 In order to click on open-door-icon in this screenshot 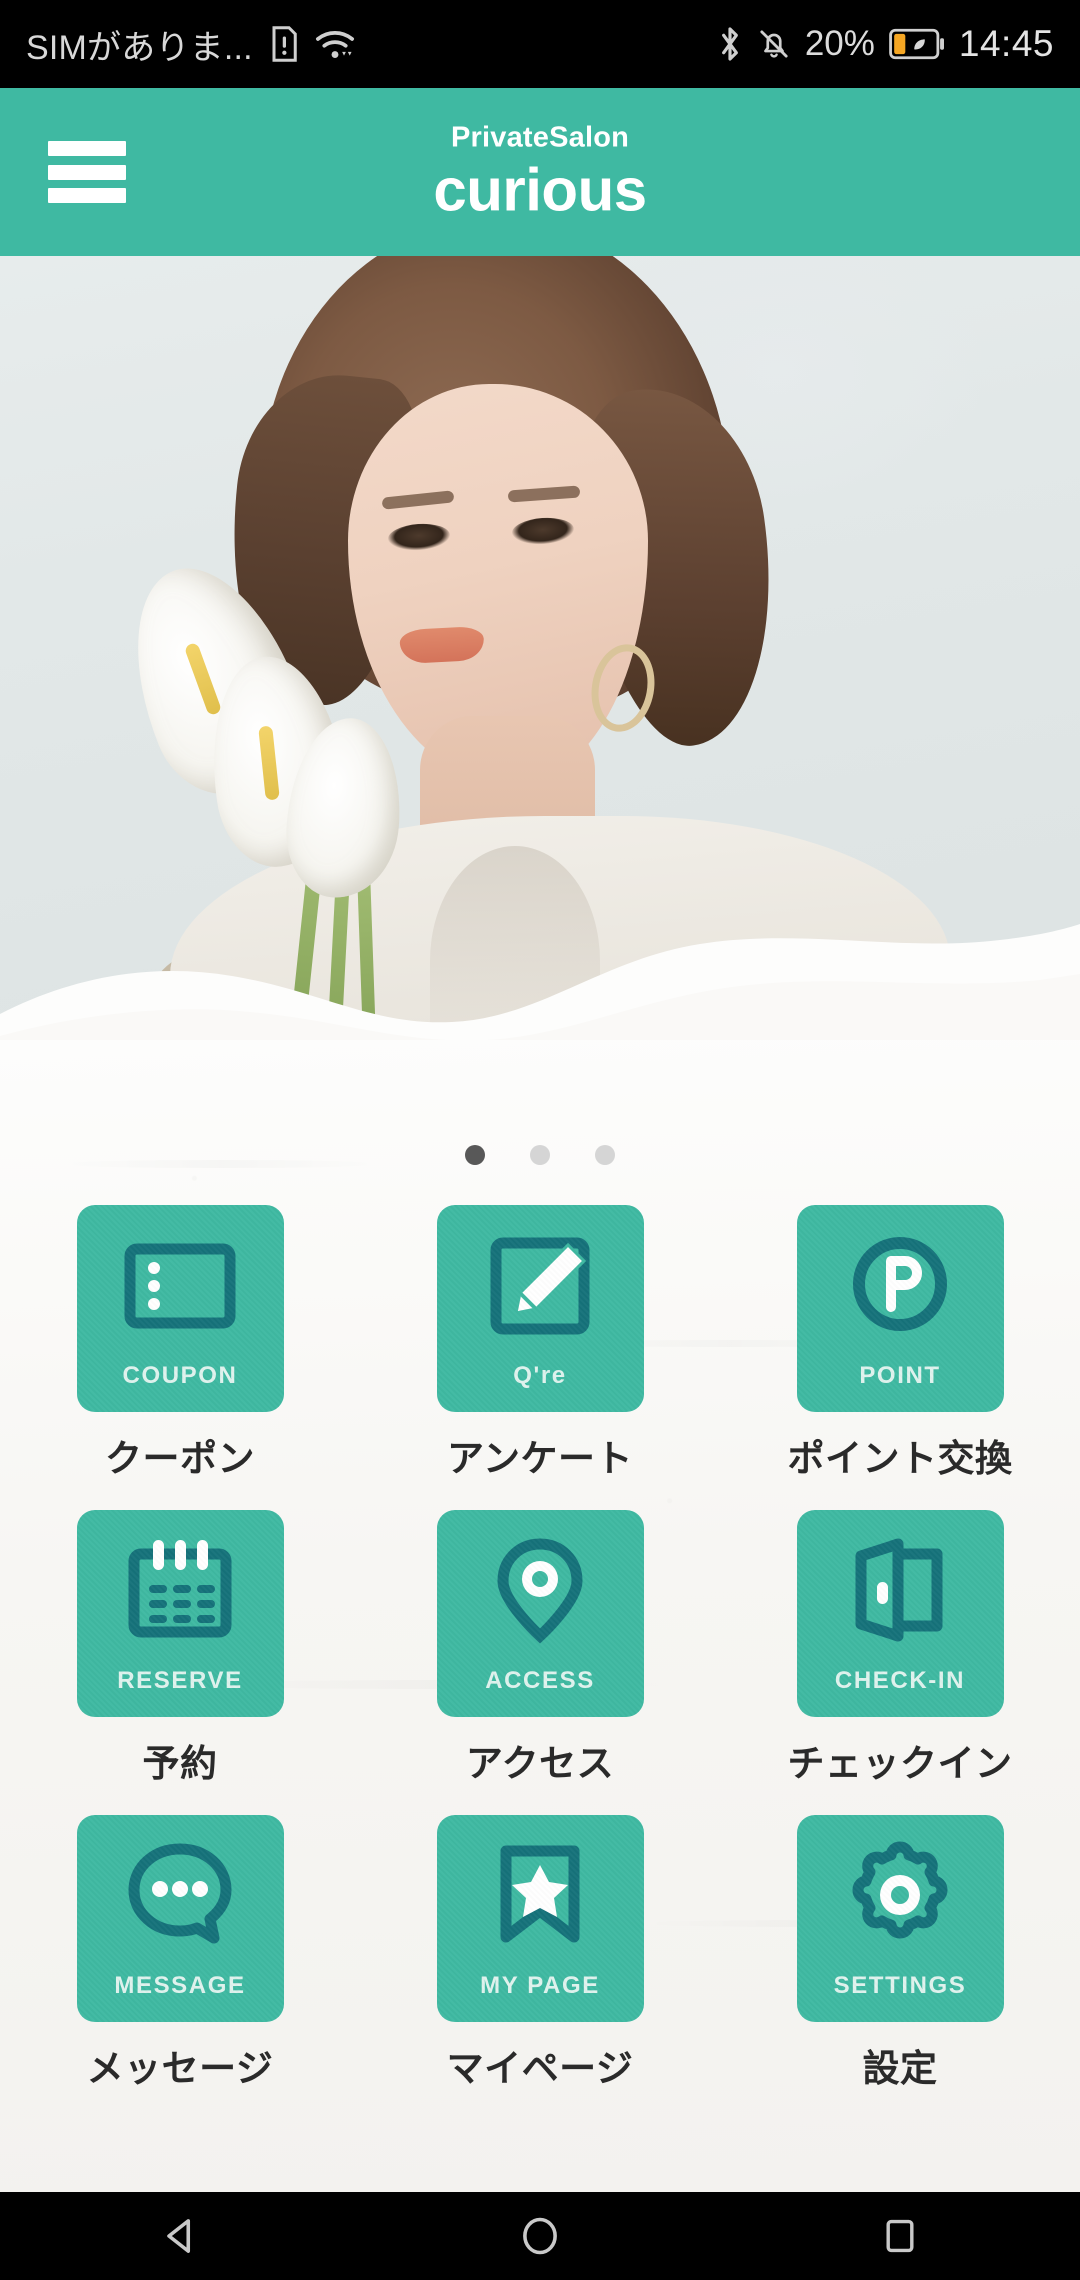, I will do `click(899, 1590)`.